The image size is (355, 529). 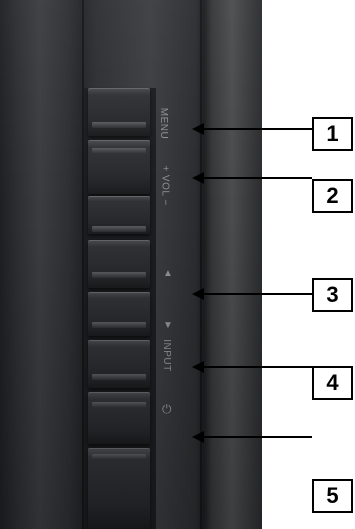 I want to click on down-button, so click(x=119, y=314).